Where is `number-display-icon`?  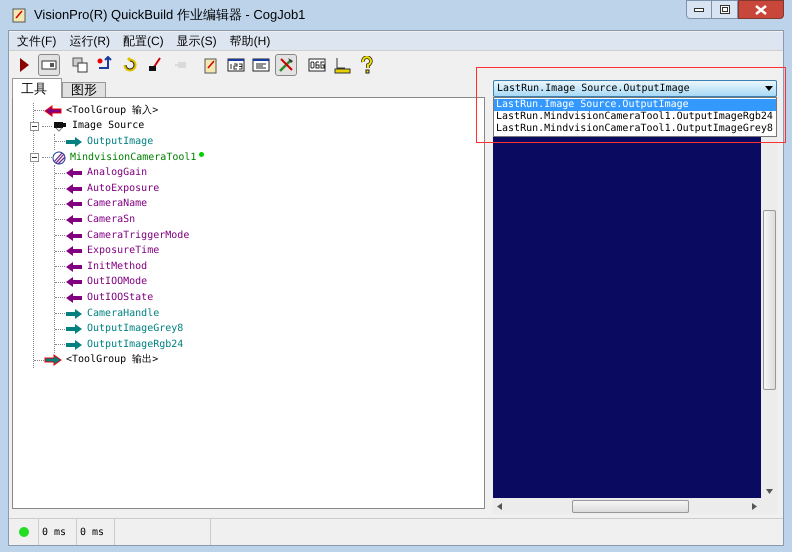 number-display-icon is located at coordinates (236, 65).